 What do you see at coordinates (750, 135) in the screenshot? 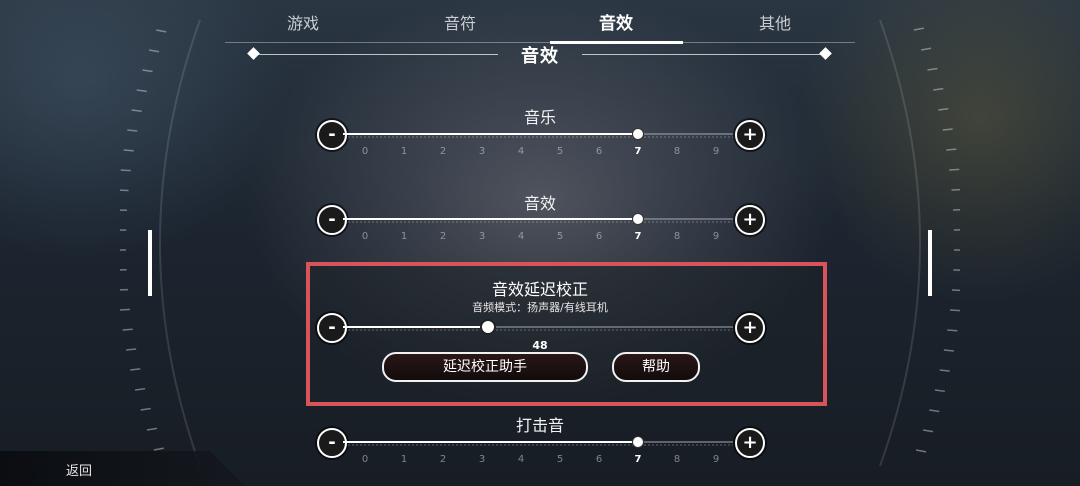
I see `music-plus-button: +` at bounding box center [750, 135].